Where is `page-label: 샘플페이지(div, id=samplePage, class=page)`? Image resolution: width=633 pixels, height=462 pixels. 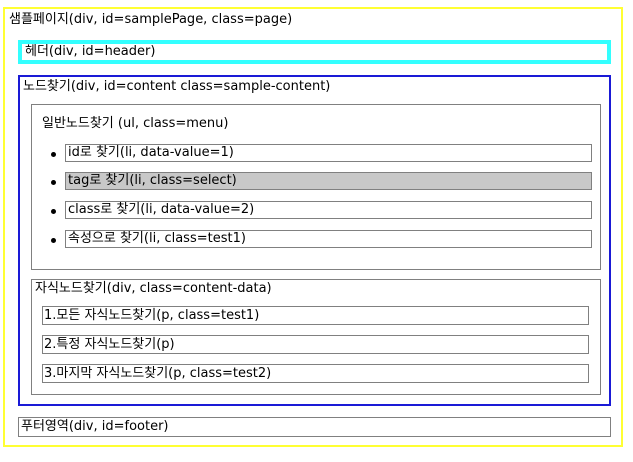 page-label: 샘플페이지(div, id=samplePage, class=page) is located at coordinates (151, 19).